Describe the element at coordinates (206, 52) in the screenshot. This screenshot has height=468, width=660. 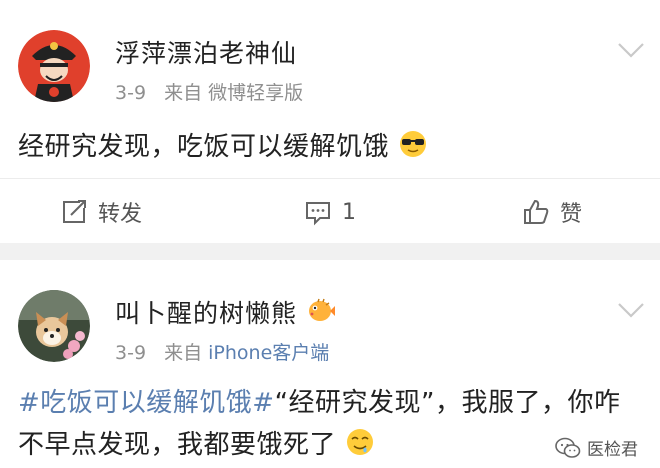
I see `username: 浮萍漂泊老神仙` at that location.